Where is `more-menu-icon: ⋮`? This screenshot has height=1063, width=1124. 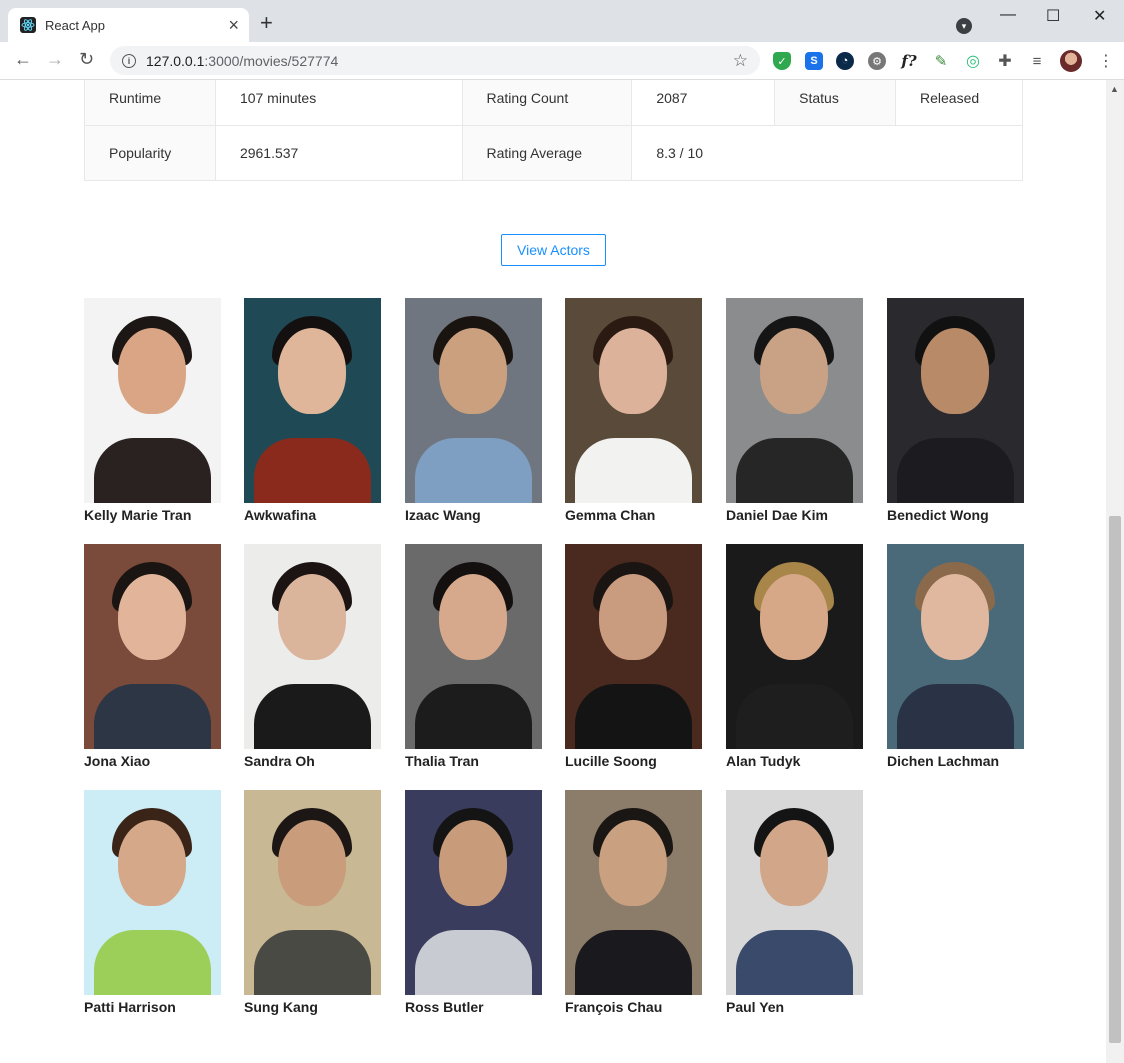
more-menu-icon: ⋮ is located at coordinates (1106, 61).